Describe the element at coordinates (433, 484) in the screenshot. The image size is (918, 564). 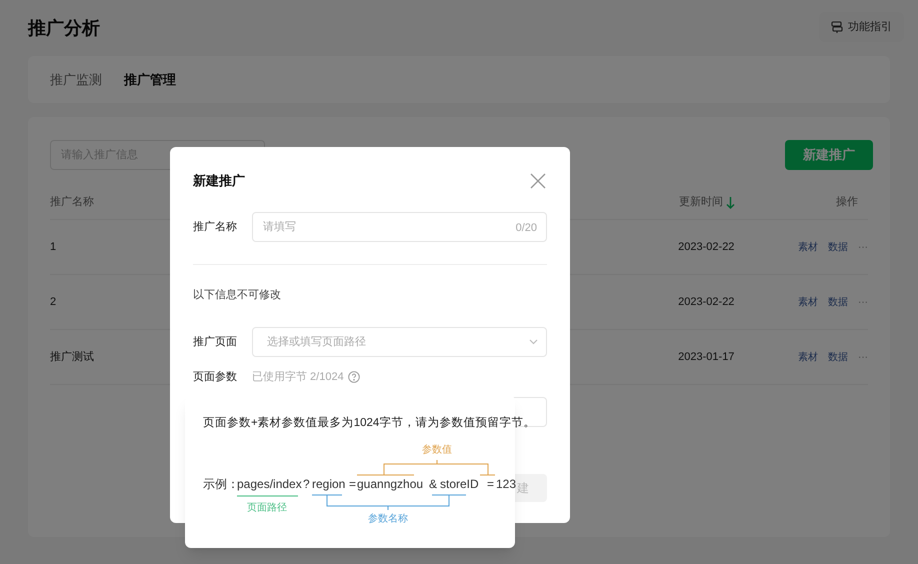
I see `example-text: &` at that location.